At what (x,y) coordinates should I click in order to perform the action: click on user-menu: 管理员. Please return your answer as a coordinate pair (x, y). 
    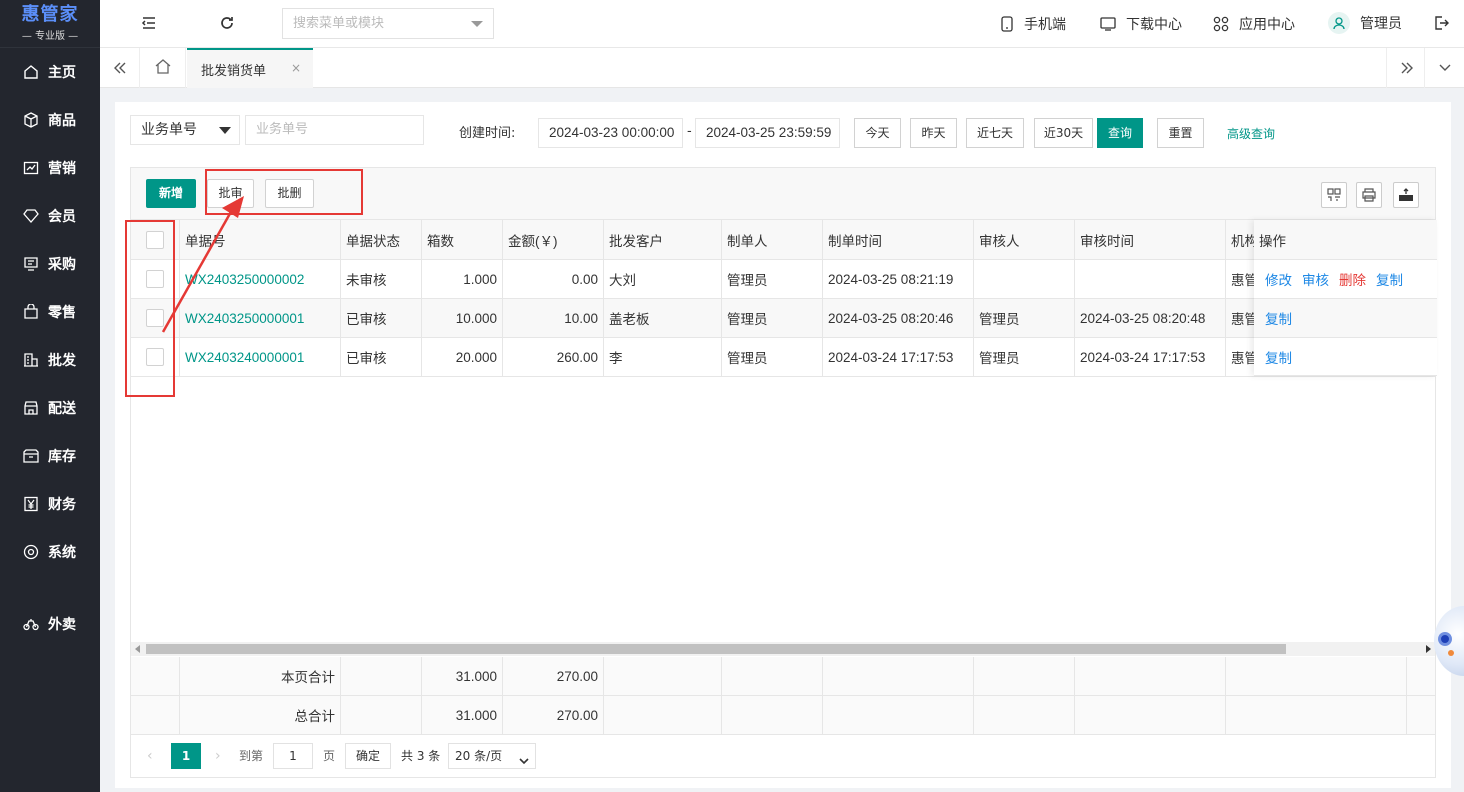
    Looking at the image, I should click on (1365, 23).